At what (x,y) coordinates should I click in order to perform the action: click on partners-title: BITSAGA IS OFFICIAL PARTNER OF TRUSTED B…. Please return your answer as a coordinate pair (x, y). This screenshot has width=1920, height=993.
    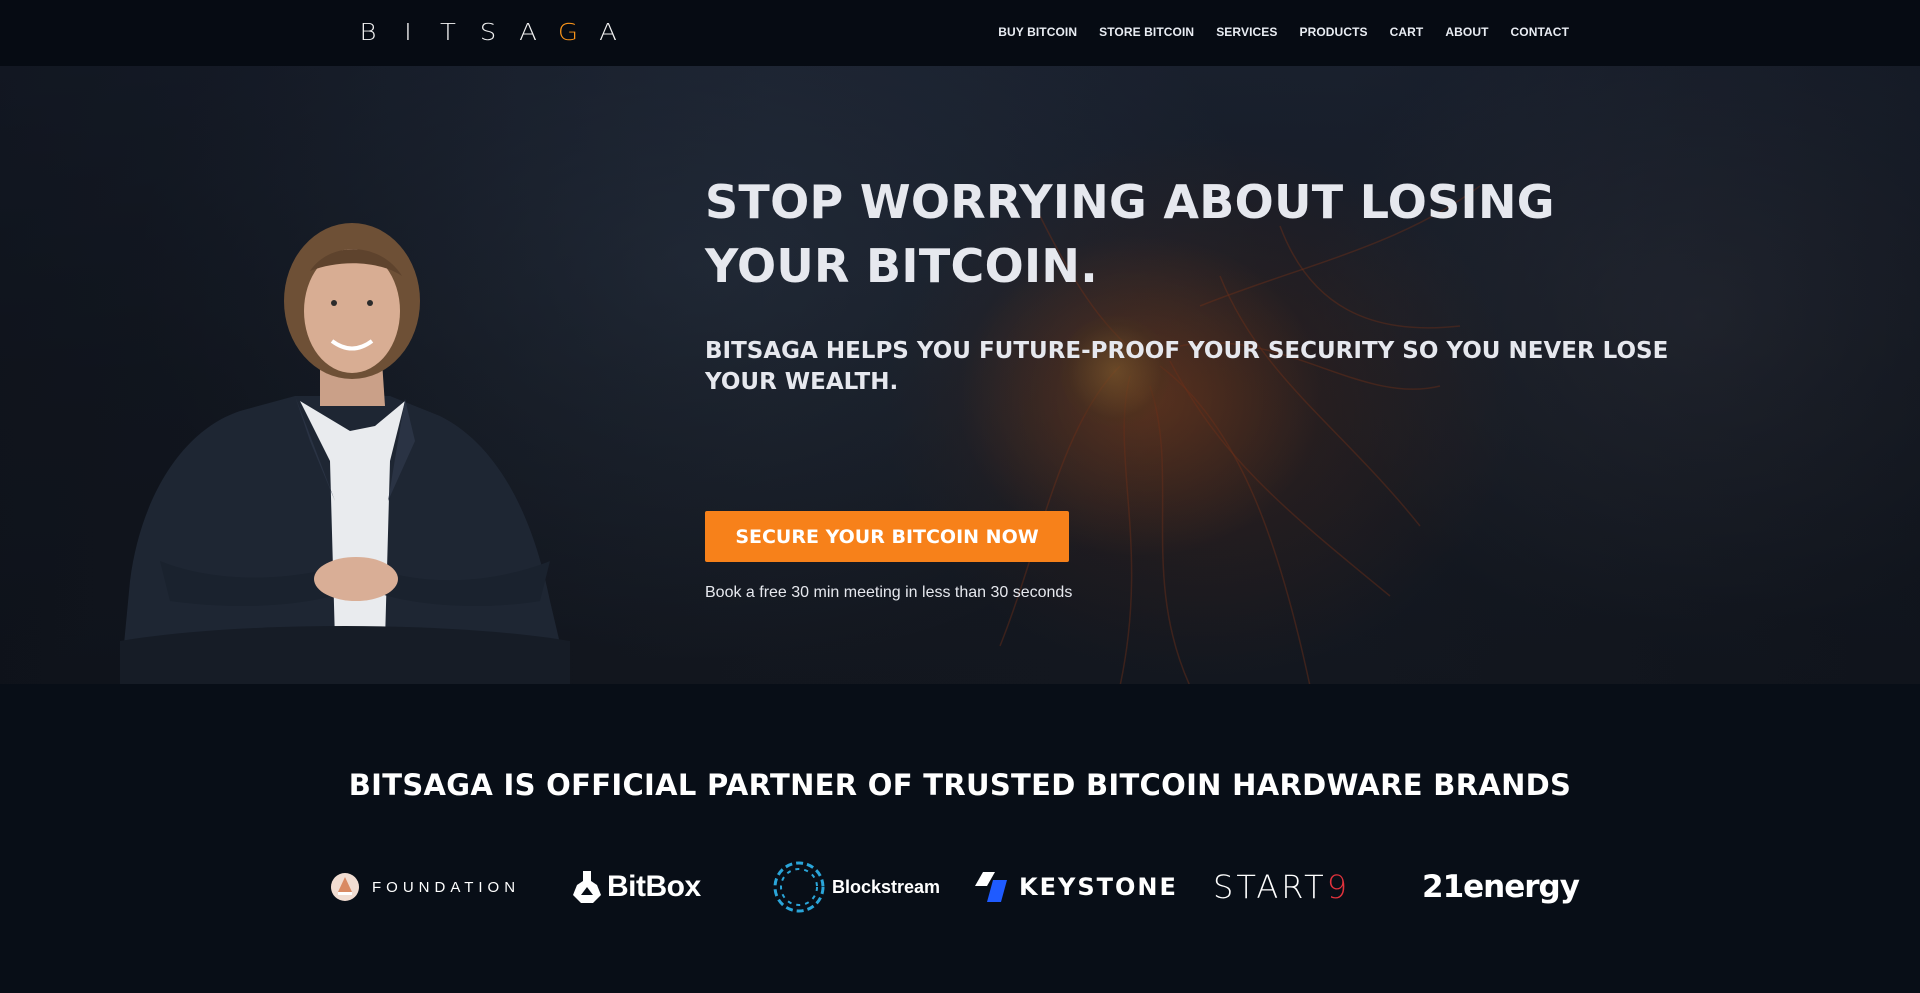
    Looking at the image, I should click on (960, 785).